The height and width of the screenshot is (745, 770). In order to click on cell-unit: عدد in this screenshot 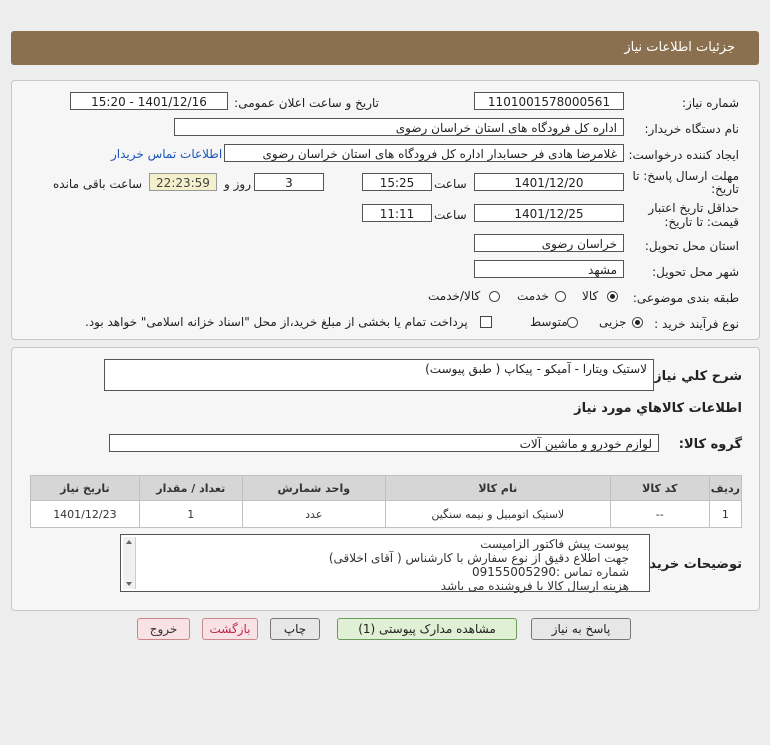, I will do `click(313, 514)`.